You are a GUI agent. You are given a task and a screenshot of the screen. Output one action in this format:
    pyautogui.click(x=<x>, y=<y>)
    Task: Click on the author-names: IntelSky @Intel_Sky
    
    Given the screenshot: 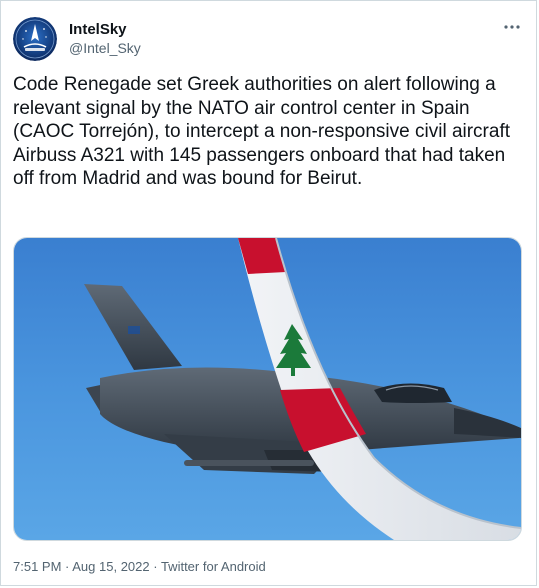 What is the action you would take?
    pyautogui.click(x=105, y=39)
    